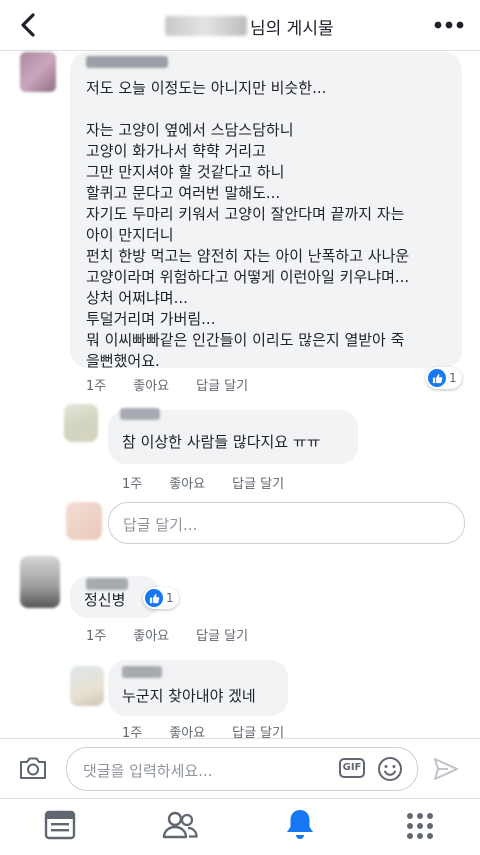 The image size is (480, 855). Describe the element at coordinates (449, 25) in the screenshot. I see `more-dots-icon` at that location.